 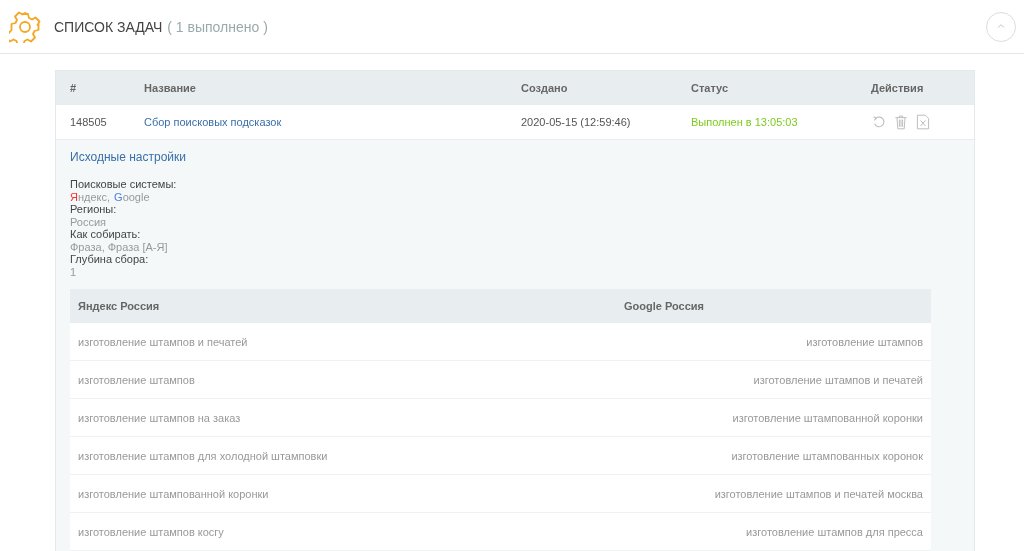 I want to click on column-header: Яндекс Россия, so click(x=119, y=306).